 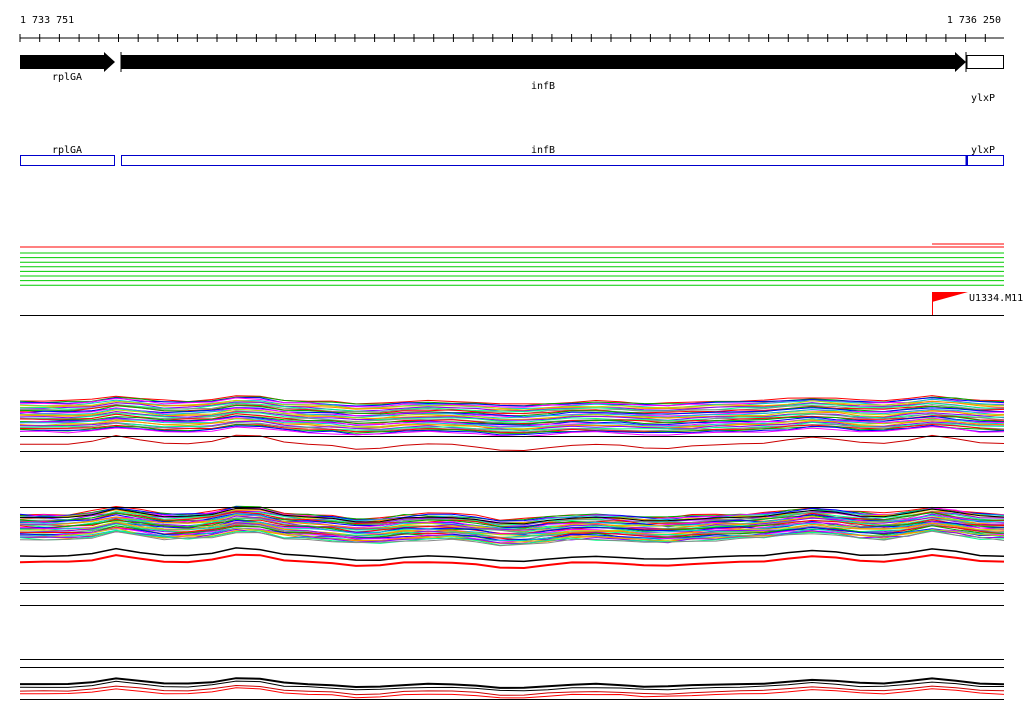 What do you see at coordinates (543, 62) in the screenshot?
I see `gene-arrow-infB` at bounding box center [543, 62].